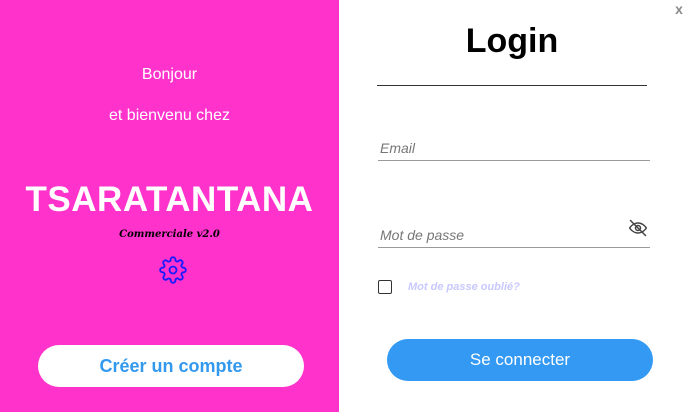  What do you see at coordinates (512, 85) in the screenshot?
I see `title-divider` at bounding box center [512, 85].